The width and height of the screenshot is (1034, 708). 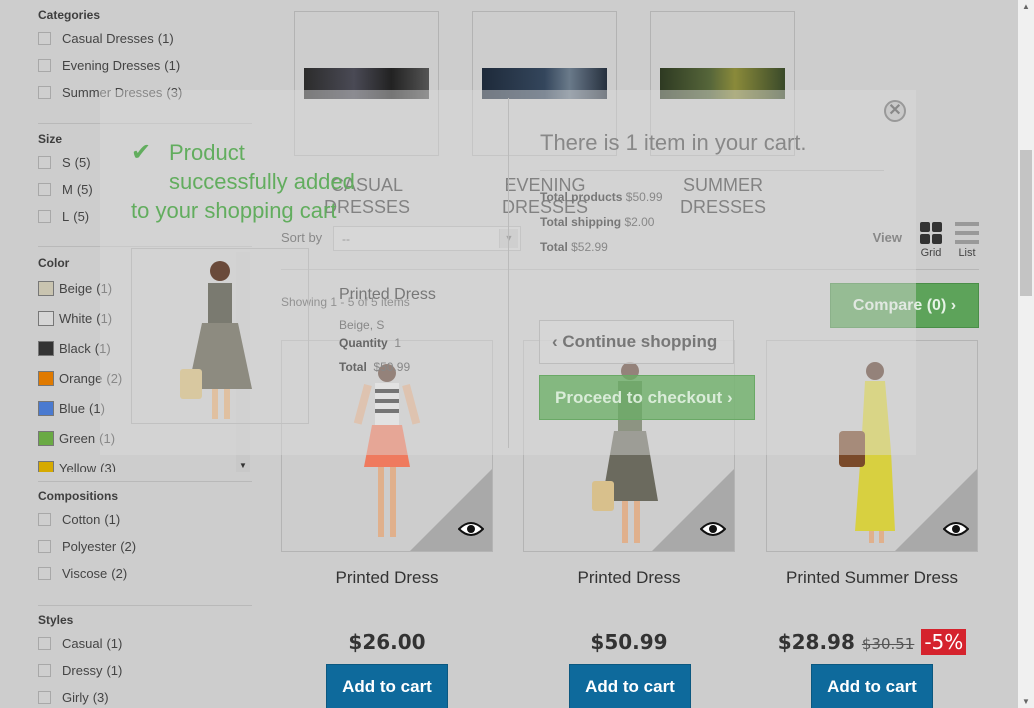 I want to click on product-price-2: $50.99, so click(x=629, y=642).